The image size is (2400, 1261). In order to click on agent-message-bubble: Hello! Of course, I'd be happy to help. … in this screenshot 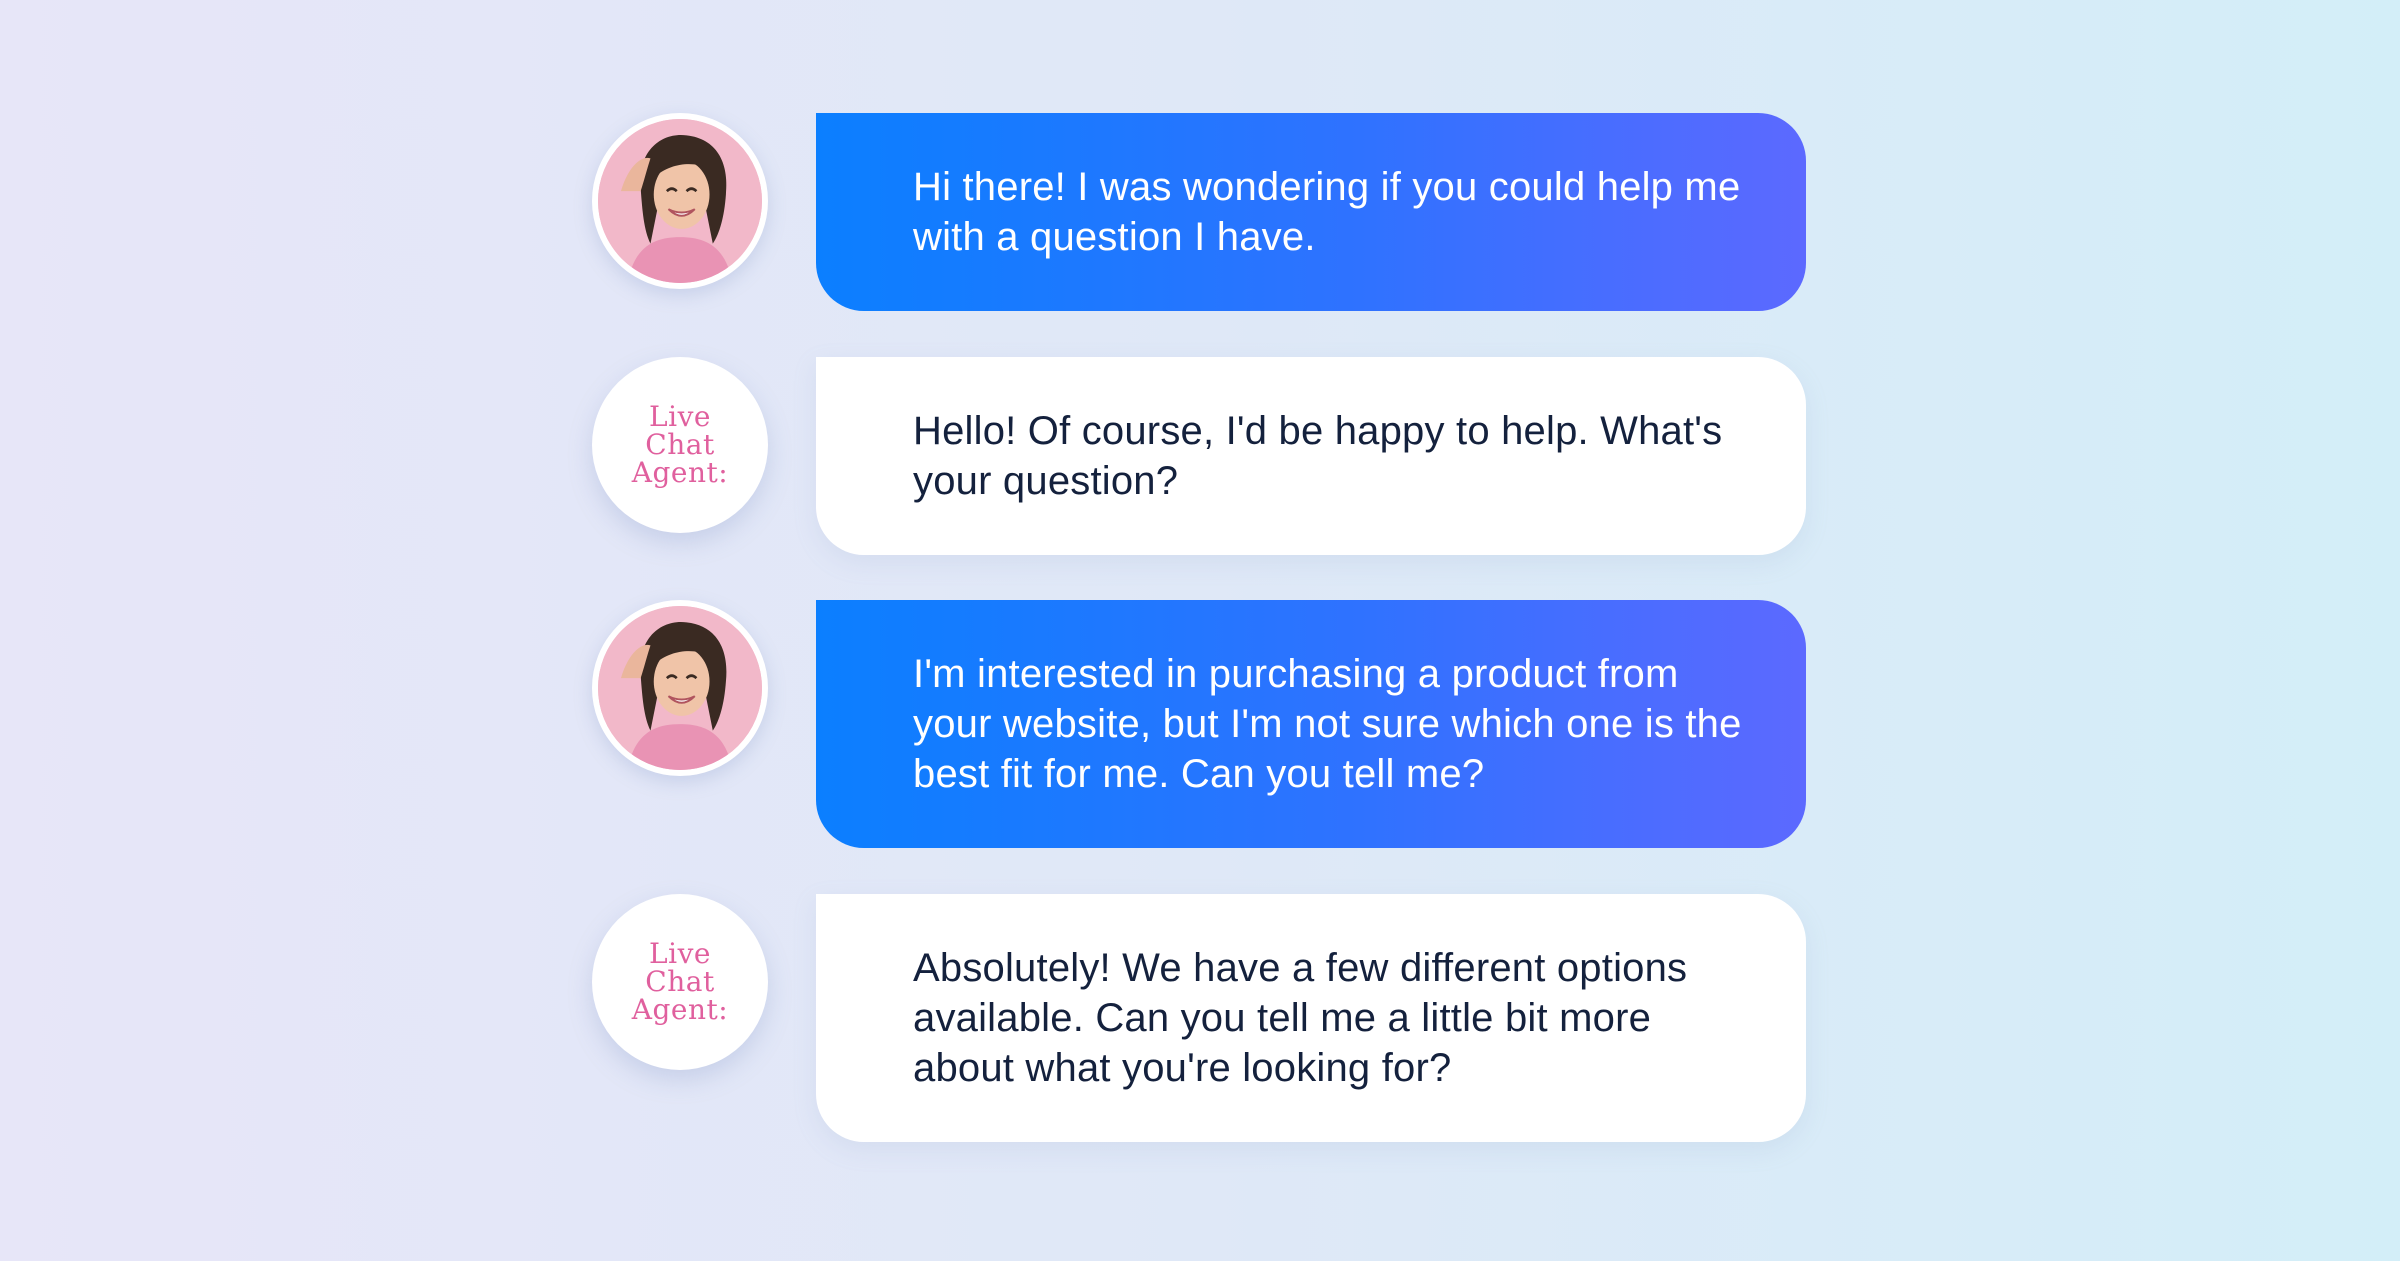, I will do `click(1311, 456)`.